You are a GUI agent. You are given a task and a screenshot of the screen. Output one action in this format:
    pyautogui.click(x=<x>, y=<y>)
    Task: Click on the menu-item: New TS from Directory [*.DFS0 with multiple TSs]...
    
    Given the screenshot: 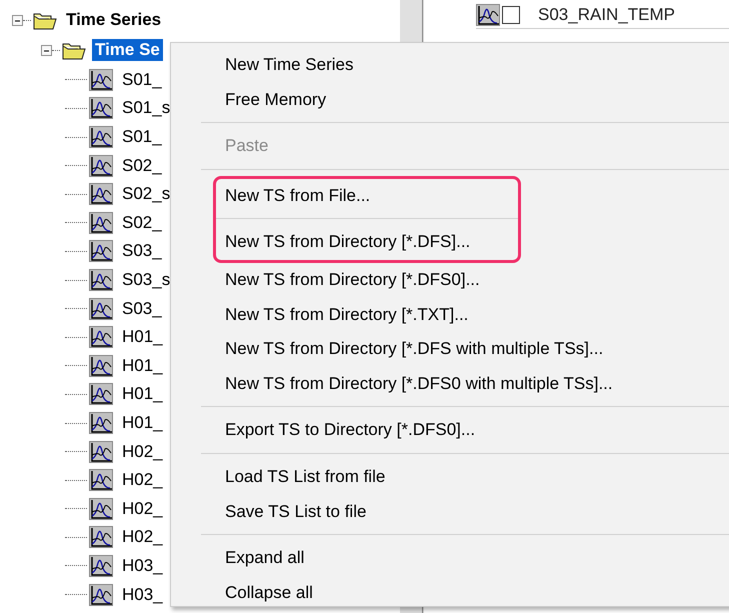 What is the action you would take?
    pyautogui.click(x=450, y=384)
    